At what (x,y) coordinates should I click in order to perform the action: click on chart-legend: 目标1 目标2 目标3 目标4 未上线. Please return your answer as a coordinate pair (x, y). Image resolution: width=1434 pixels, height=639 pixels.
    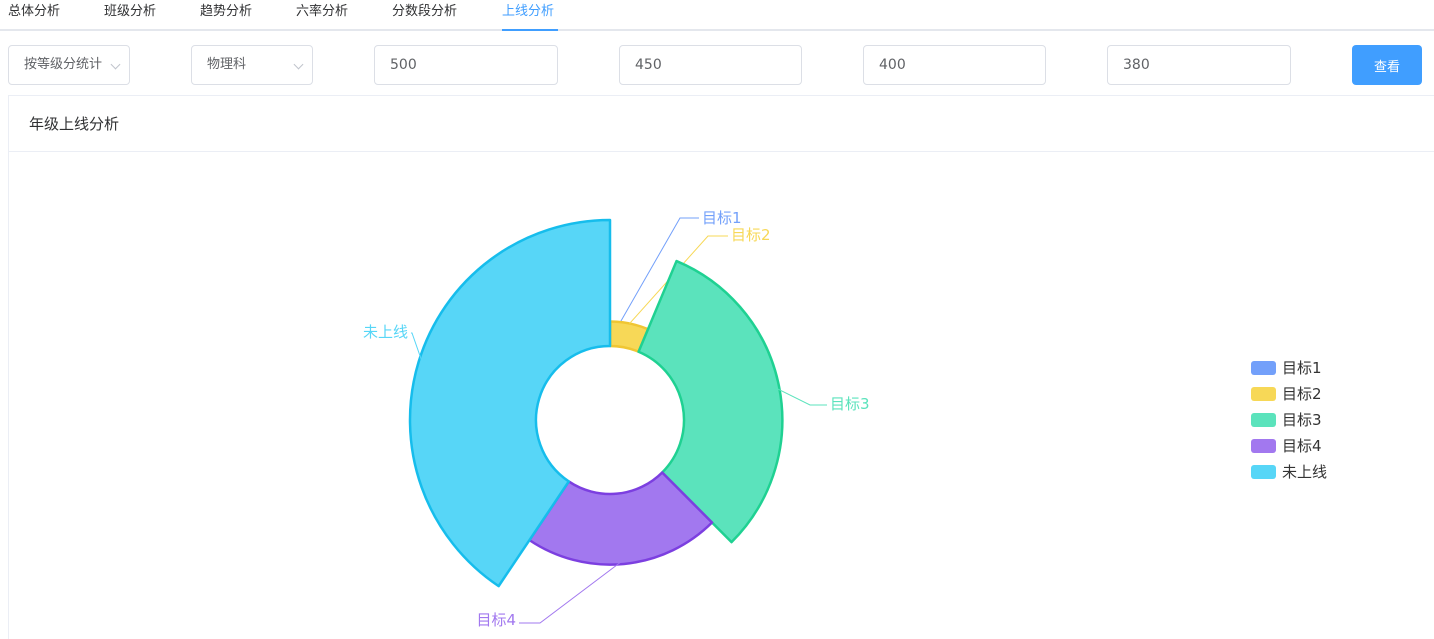
    Looking at the image, I should click on (1289, 422).